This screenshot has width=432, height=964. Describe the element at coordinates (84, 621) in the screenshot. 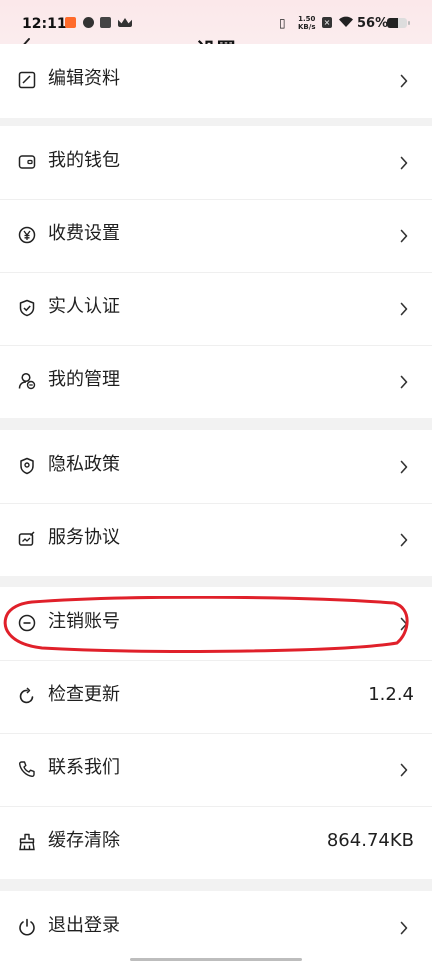

I see `settings-row-label: 注销账号` at that location.